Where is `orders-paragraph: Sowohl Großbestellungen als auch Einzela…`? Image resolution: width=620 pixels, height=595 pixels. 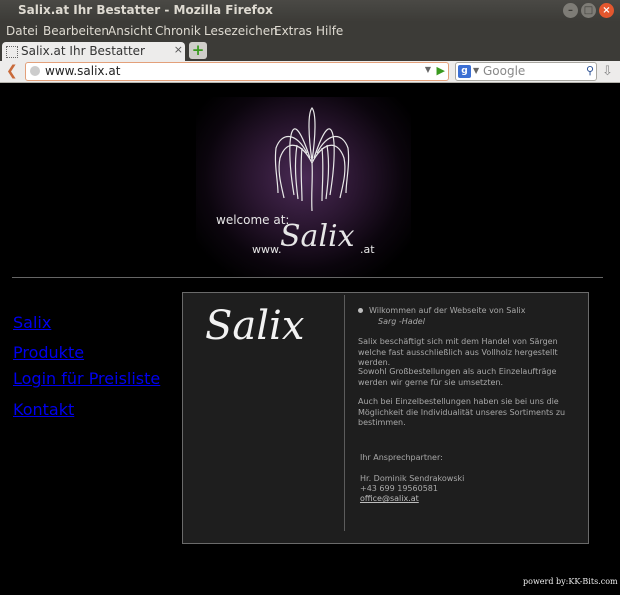 orders-paragraph: Sowohl Großbestellungen als auch Einzela… is located at coordinates (457, 377).